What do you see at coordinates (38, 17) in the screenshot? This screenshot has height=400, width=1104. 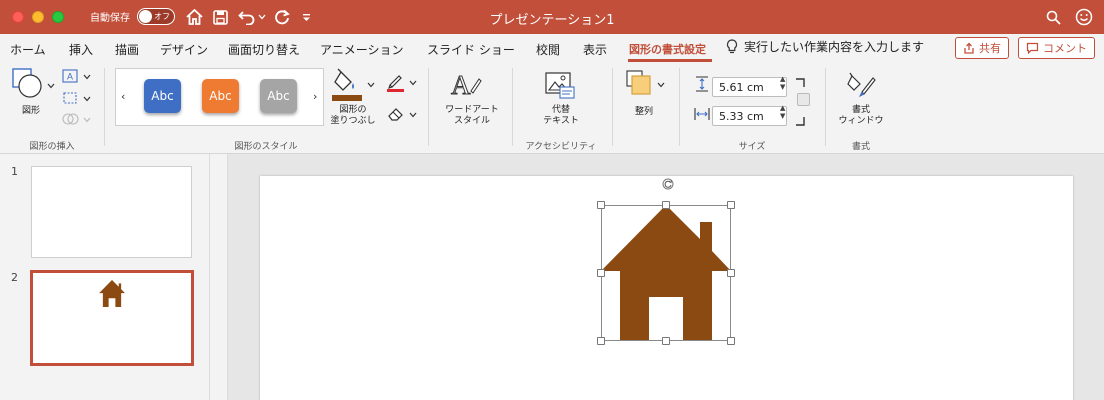 I see `minimize-window-button` at bounding box center [38, 17].